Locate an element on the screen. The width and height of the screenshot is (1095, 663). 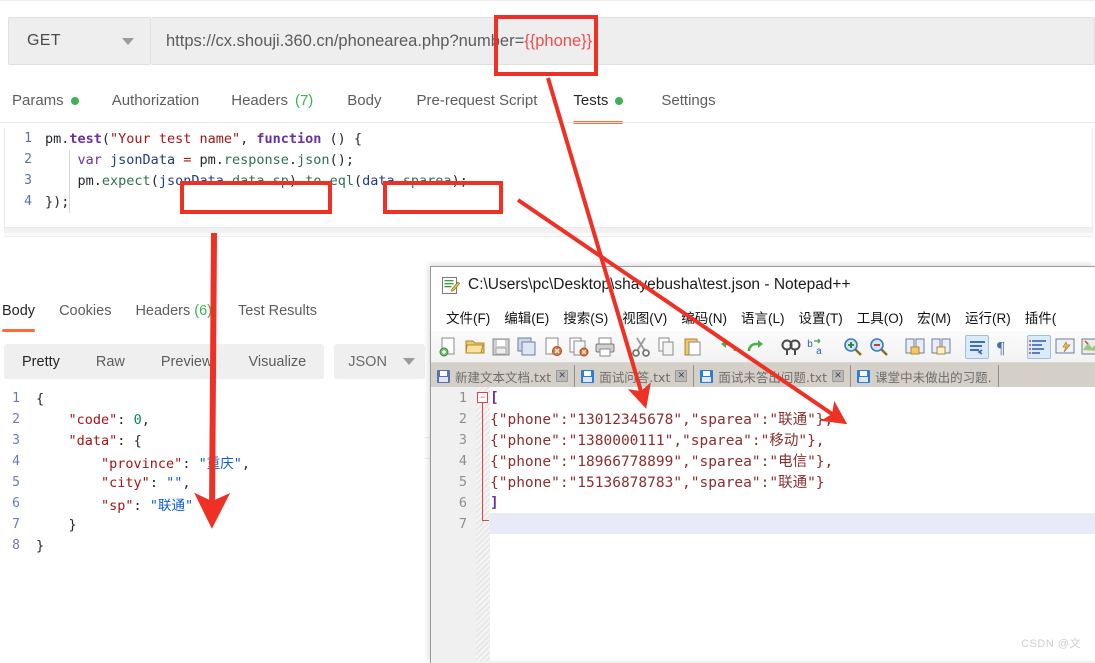
word-wrap-icon is located at coordinates (977, 346).